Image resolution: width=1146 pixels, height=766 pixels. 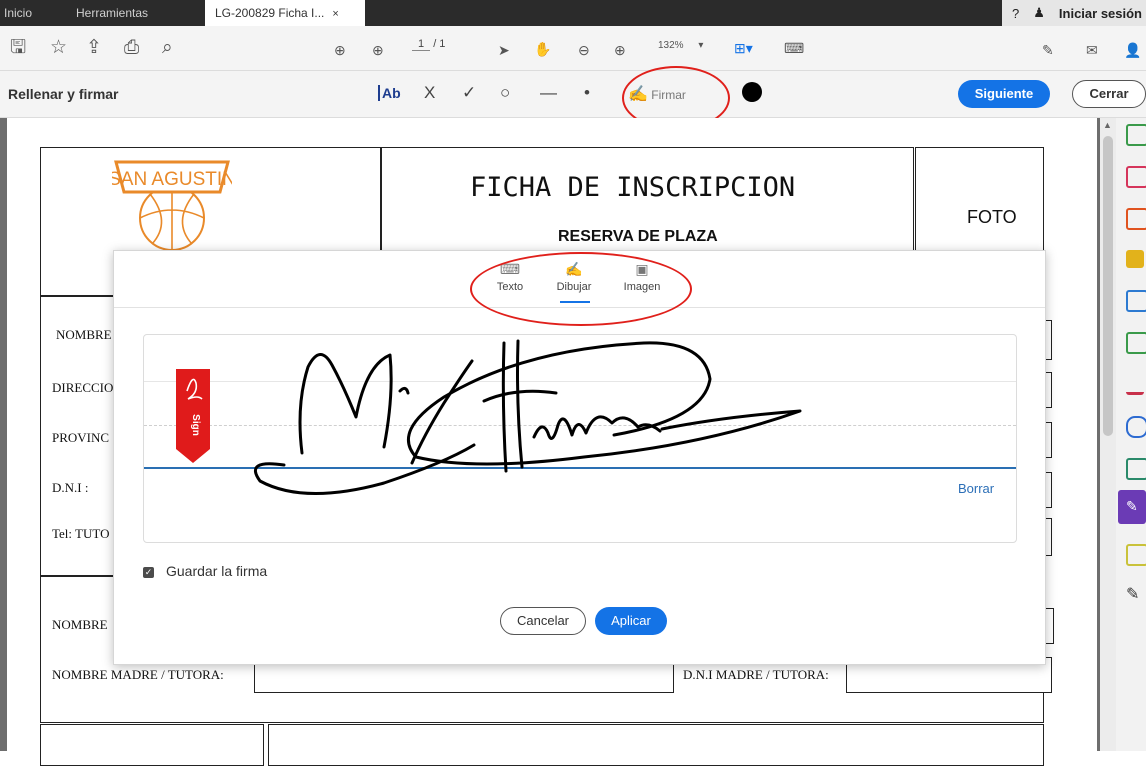 I want to click on siguiente-button: Siguiente, so click(x=1004, y=94).